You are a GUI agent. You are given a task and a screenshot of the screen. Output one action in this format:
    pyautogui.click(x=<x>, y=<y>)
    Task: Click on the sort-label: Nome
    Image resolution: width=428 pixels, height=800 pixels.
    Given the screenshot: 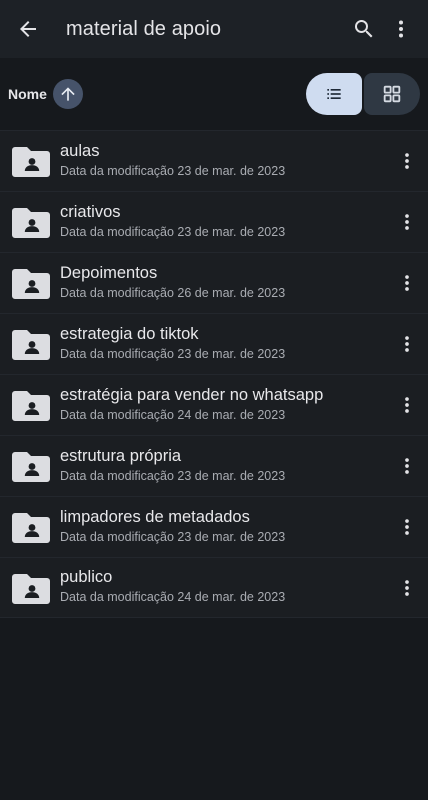 What is the action you would take?
    pyautogui.click(x=27, y=94)
    